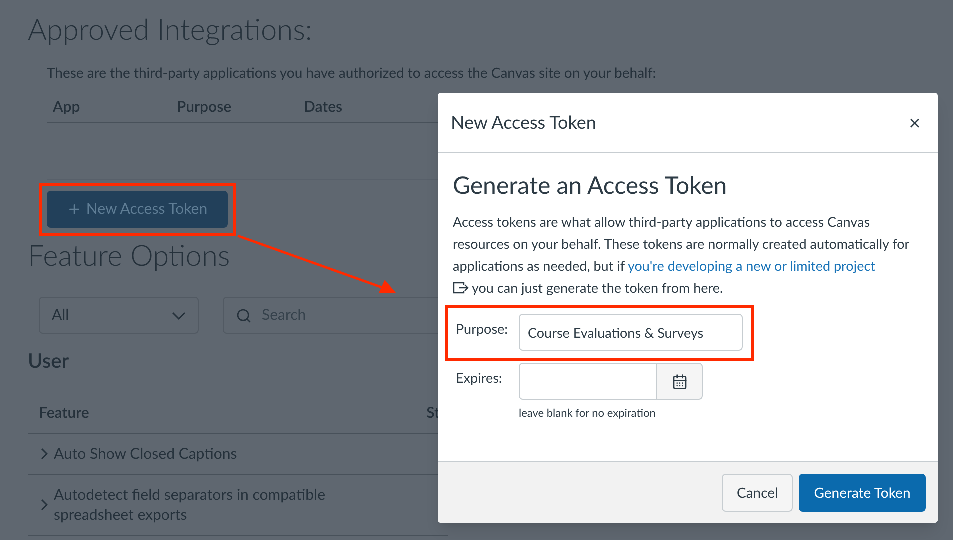  I want to click on intro-text: These are the third-party applications you have authorized to access the Canvas site on your behalf:, so click(352, 73).